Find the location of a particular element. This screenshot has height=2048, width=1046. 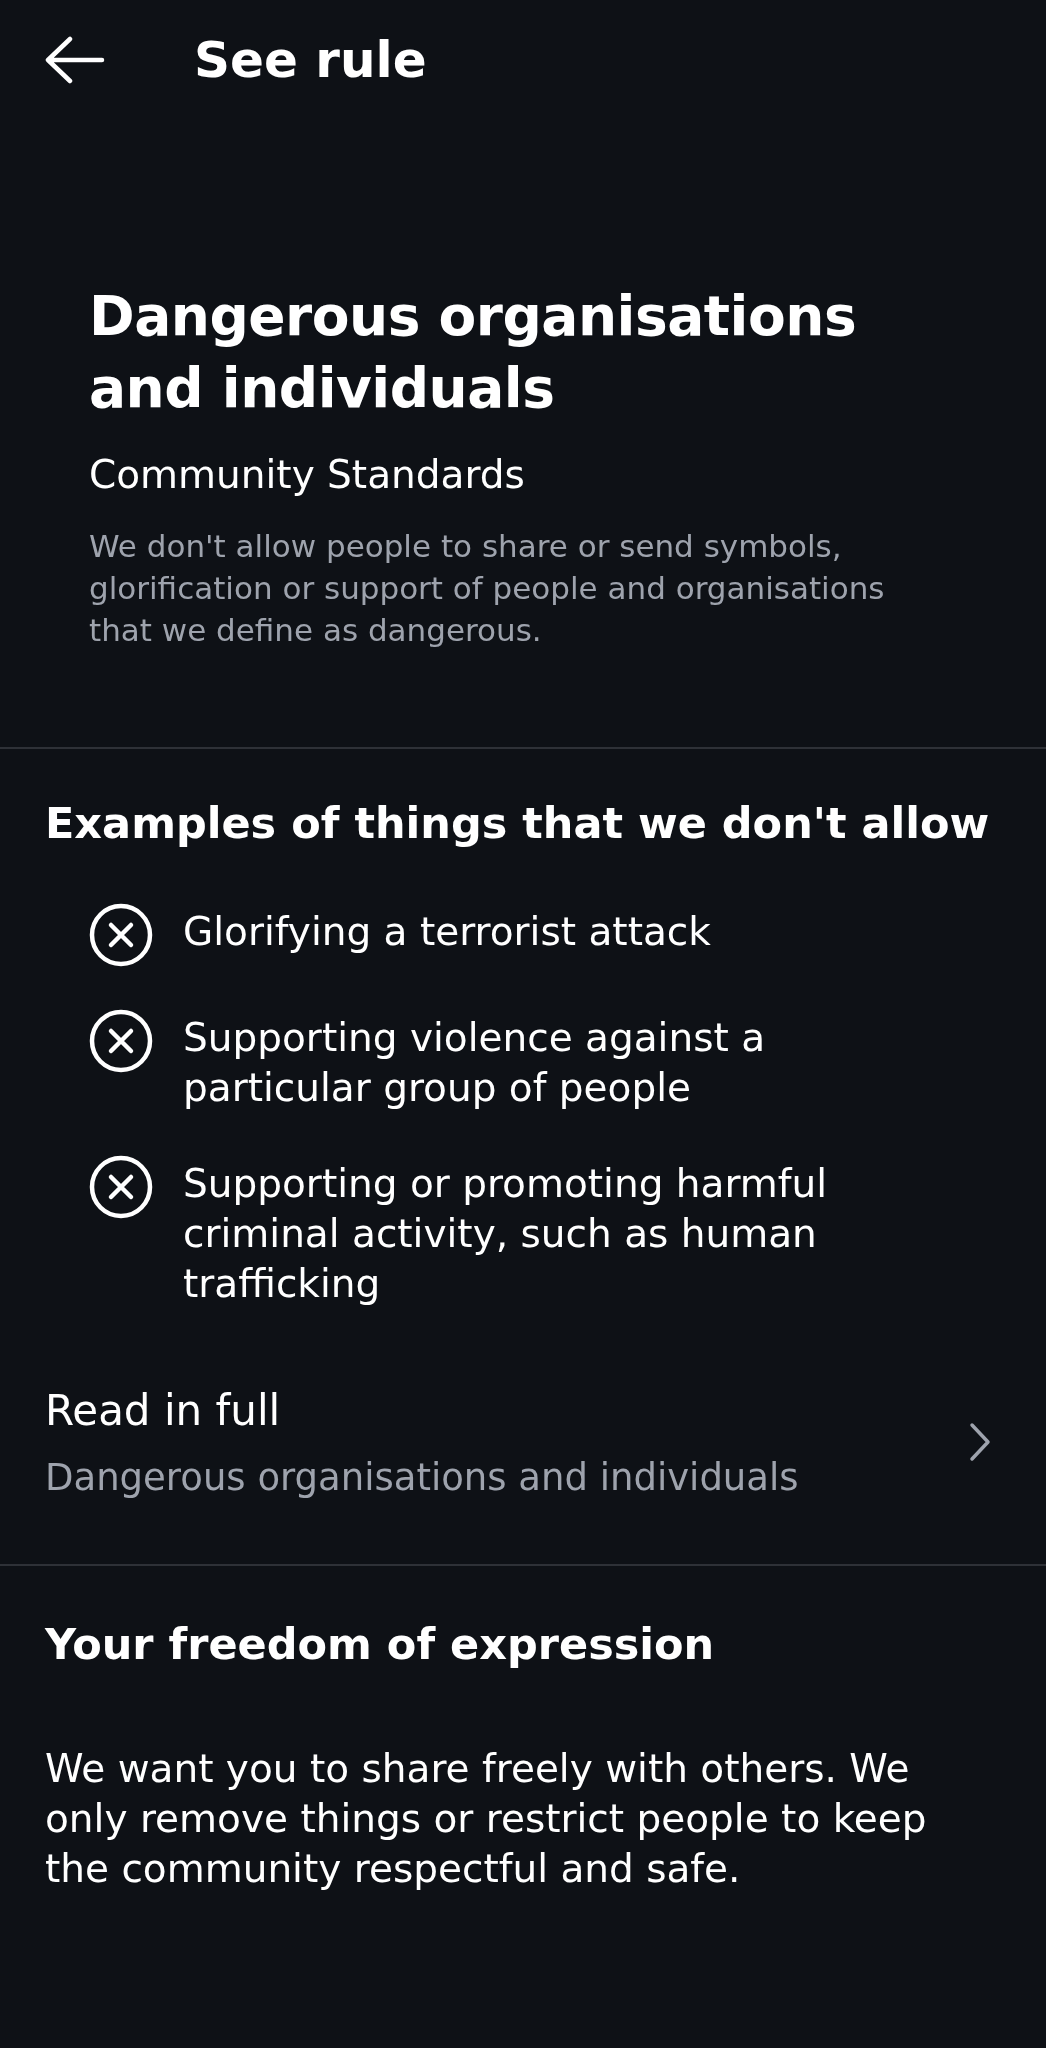

back-arrow-icon is located at coordinates (75, 60).